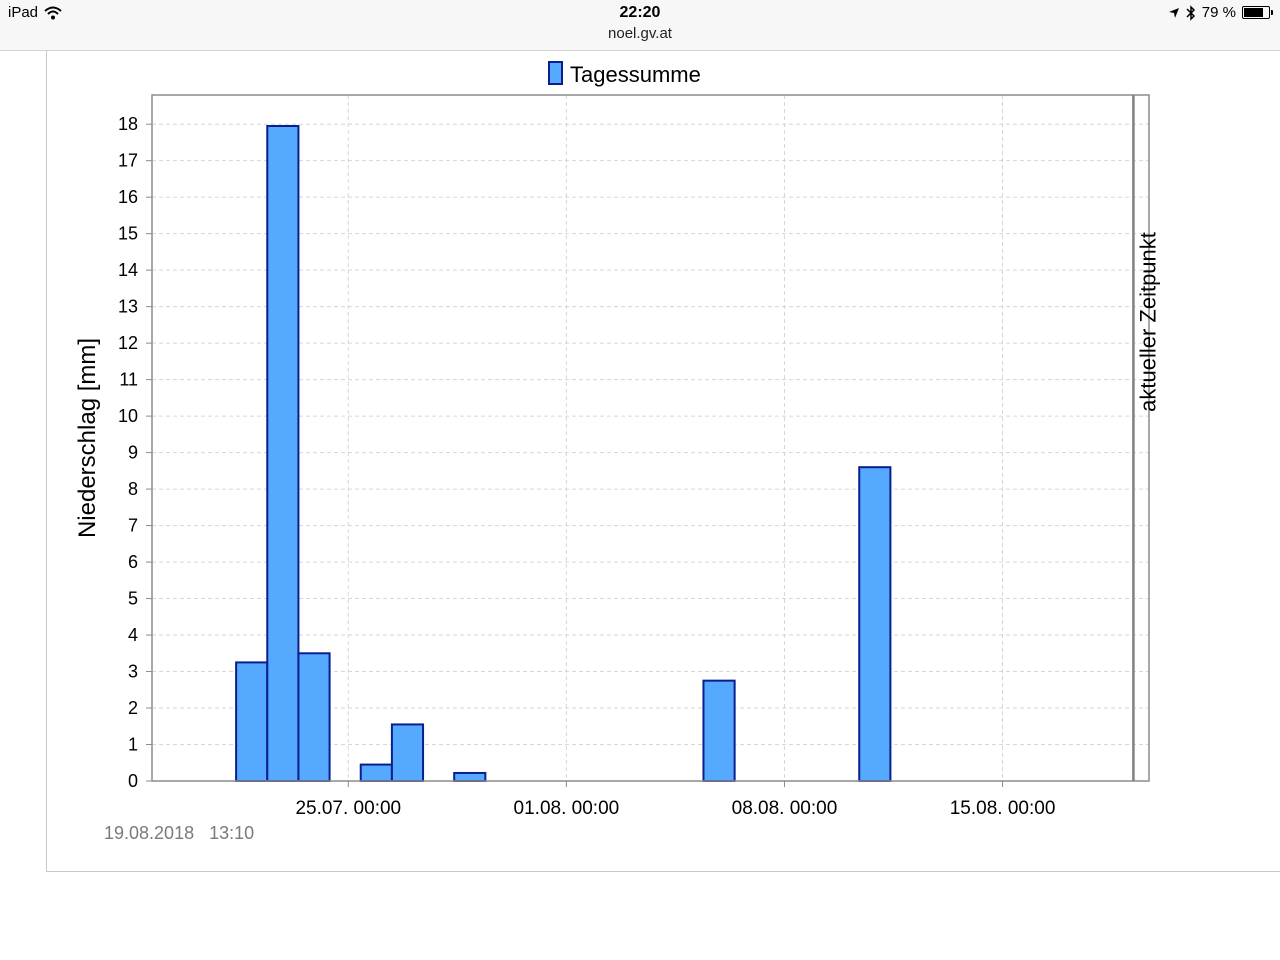 The width and height of the screenshot is (1280, 960). What do you see at coordinates (567, 808) in the screenshot?
I see `x-tick-label: 01.08. 00:00` at bounding box center [567, 808].